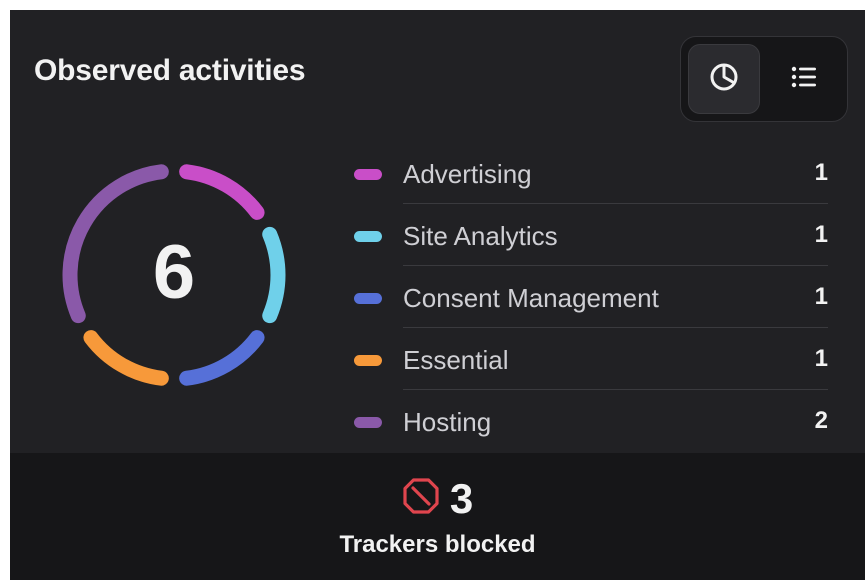 The width and height of the screenshot is (865, 580). I want to click on view-toggle-group, so click(764, 79).